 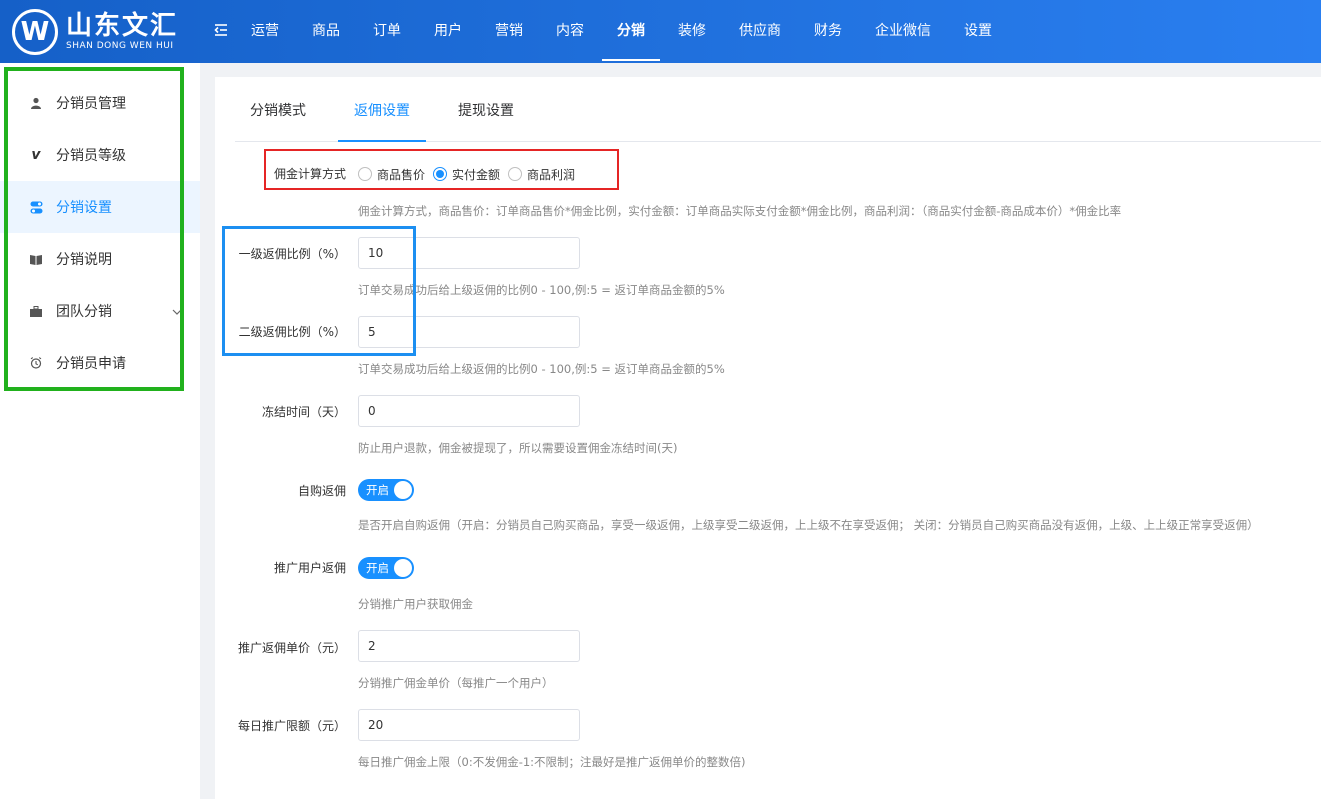 I want to click on brand-logo: W 山东文汇 SHAN DONG WEN HUI, so click(x=100, y=32).